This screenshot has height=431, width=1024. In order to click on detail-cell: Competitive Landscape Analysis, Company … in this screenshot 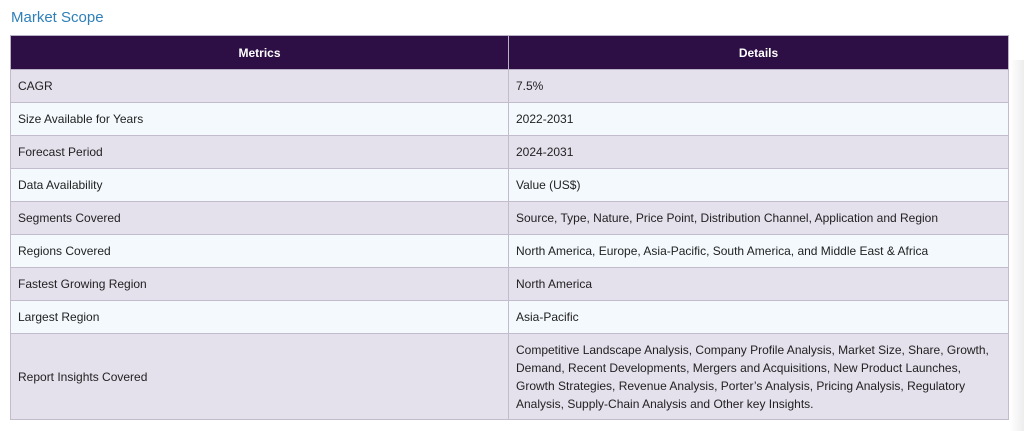, I will do `click(758, 376)`.